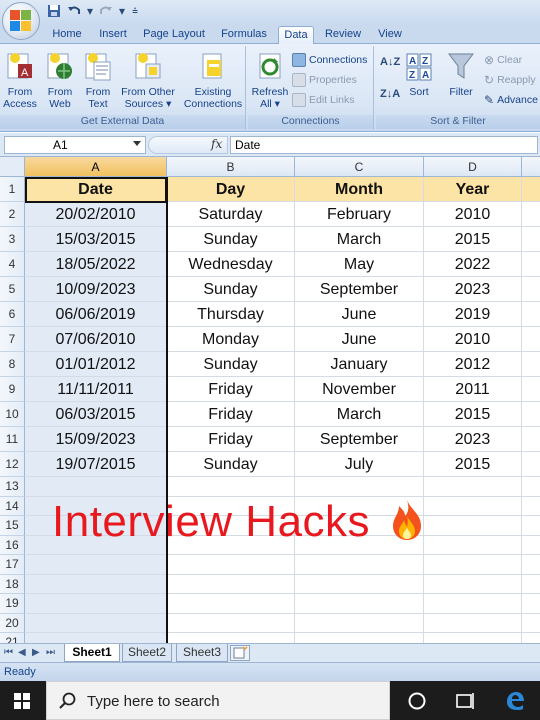  I want to click on name-box-dropdown-icon, so click(137, 143).